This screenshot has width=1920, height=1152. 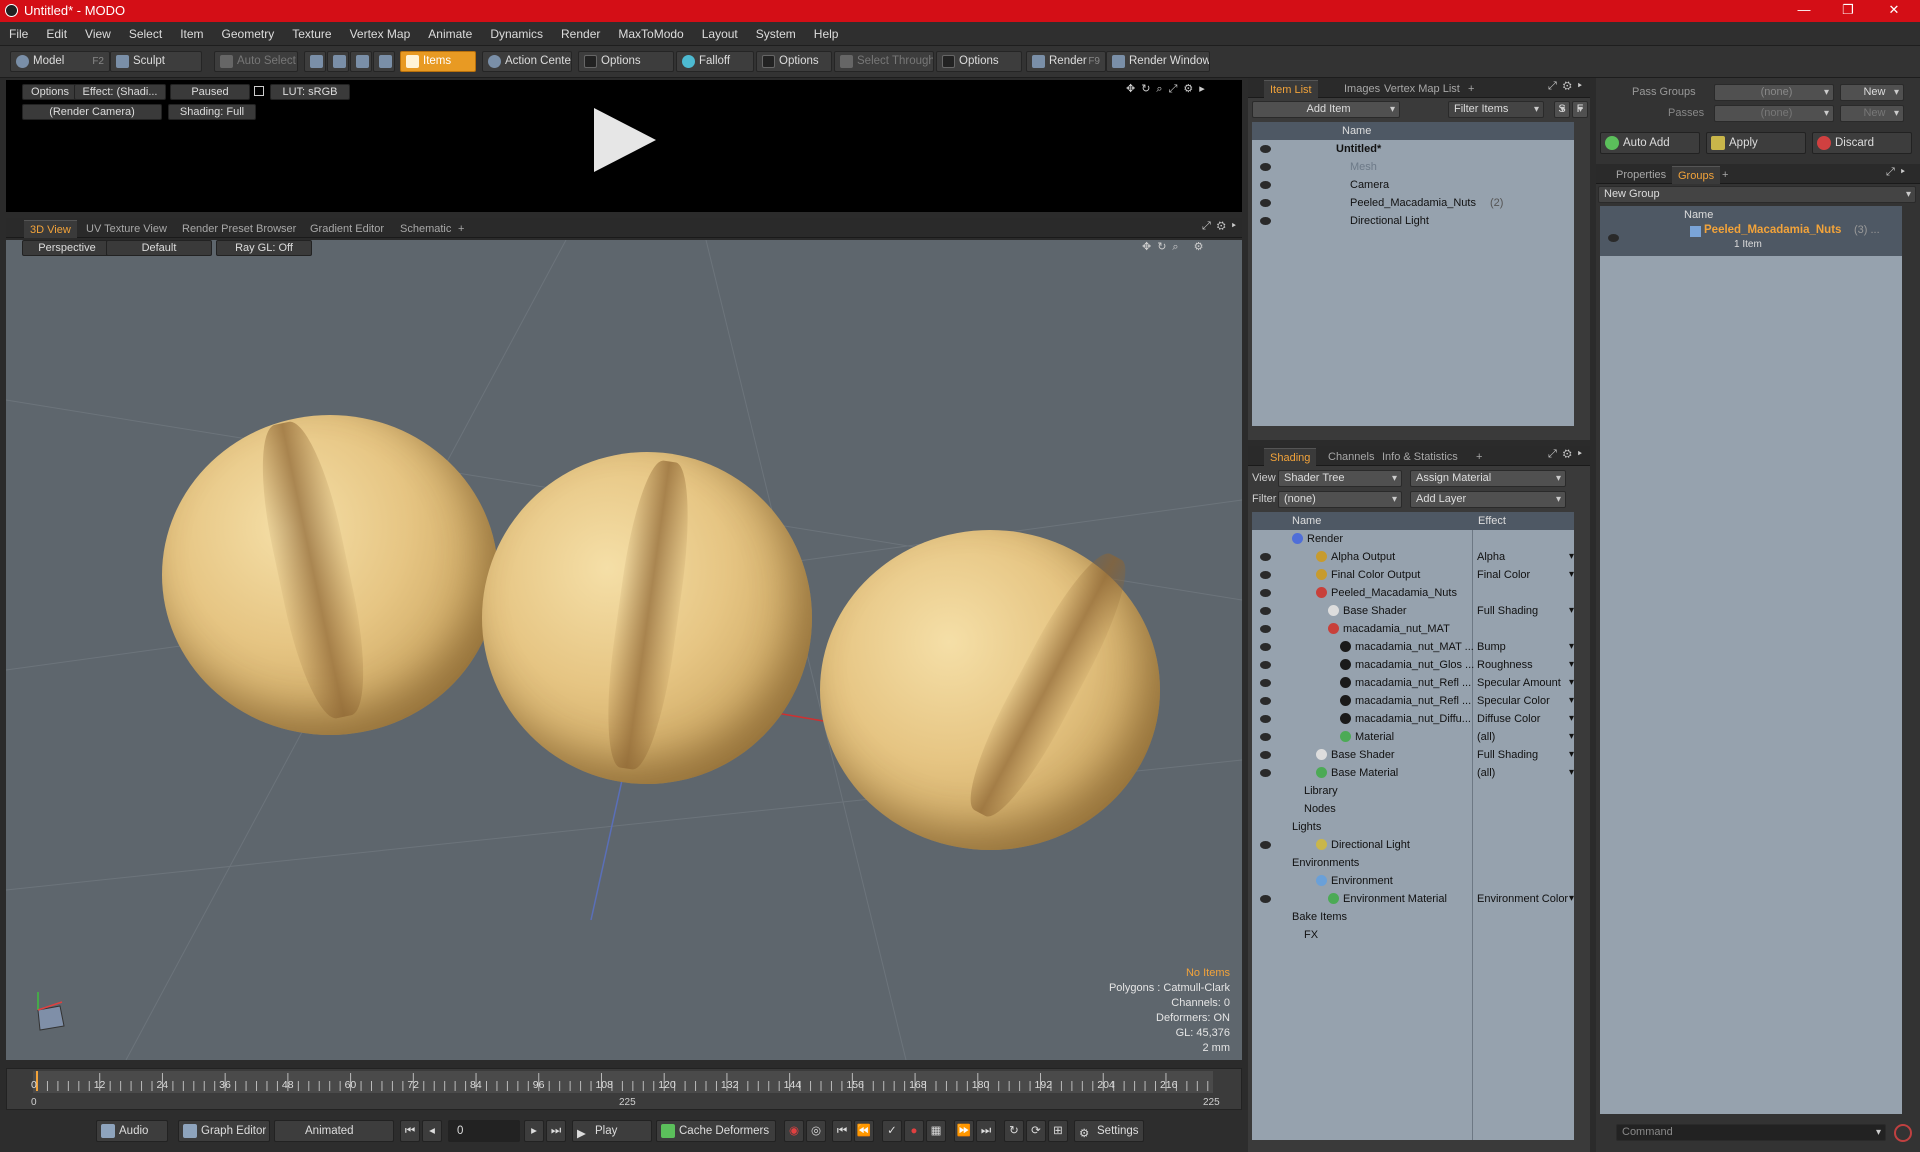 I want to click on preview-options-button: Options, so click(x=50, y=92).